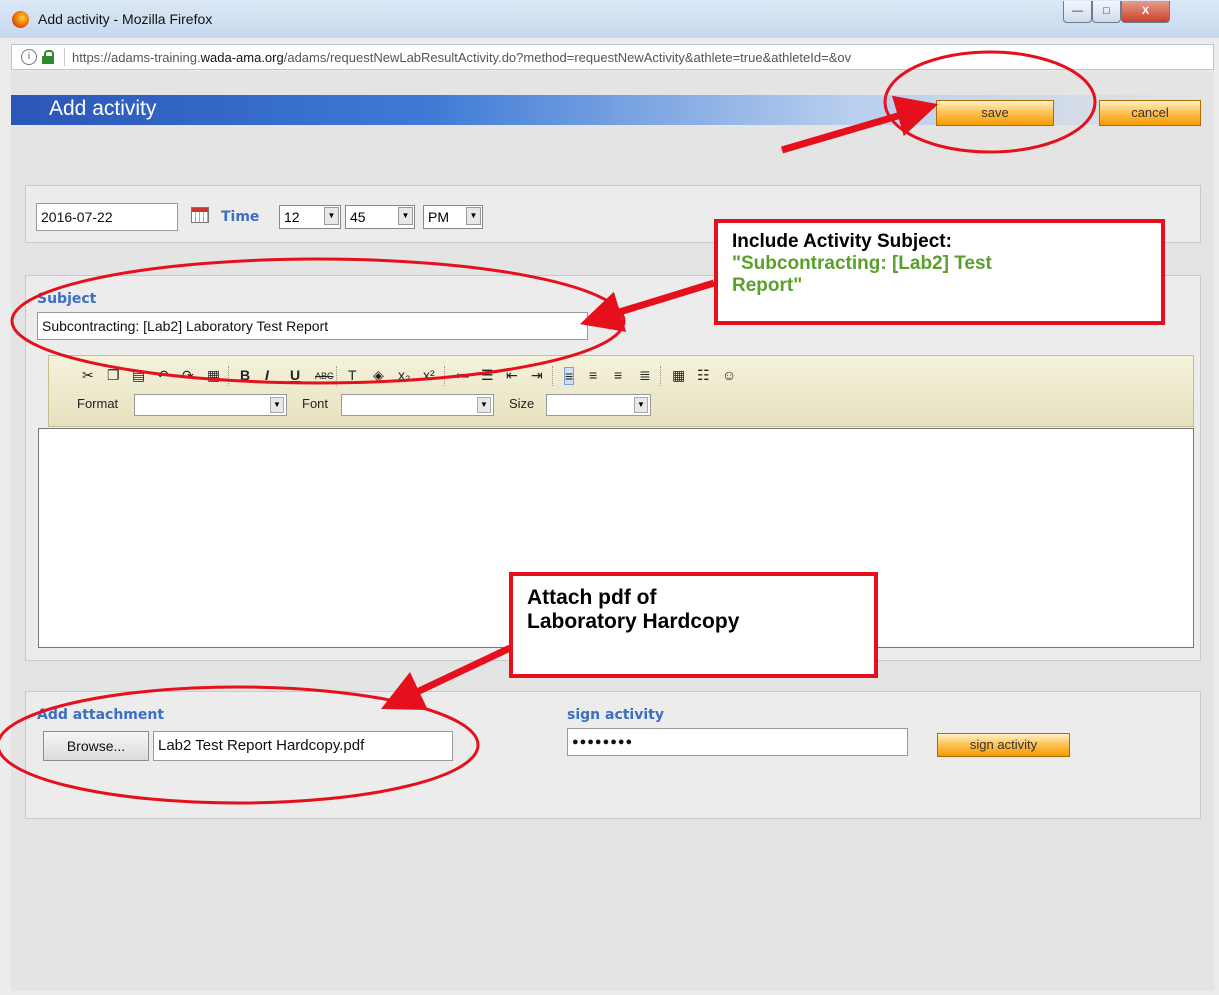 This screenshot has width=1219, height=995. What do you see at coordinates (842, 241) in the screenshot?
I see `callout-subject-line1: Include Activity Subject:` at bounding box center [842, 241].